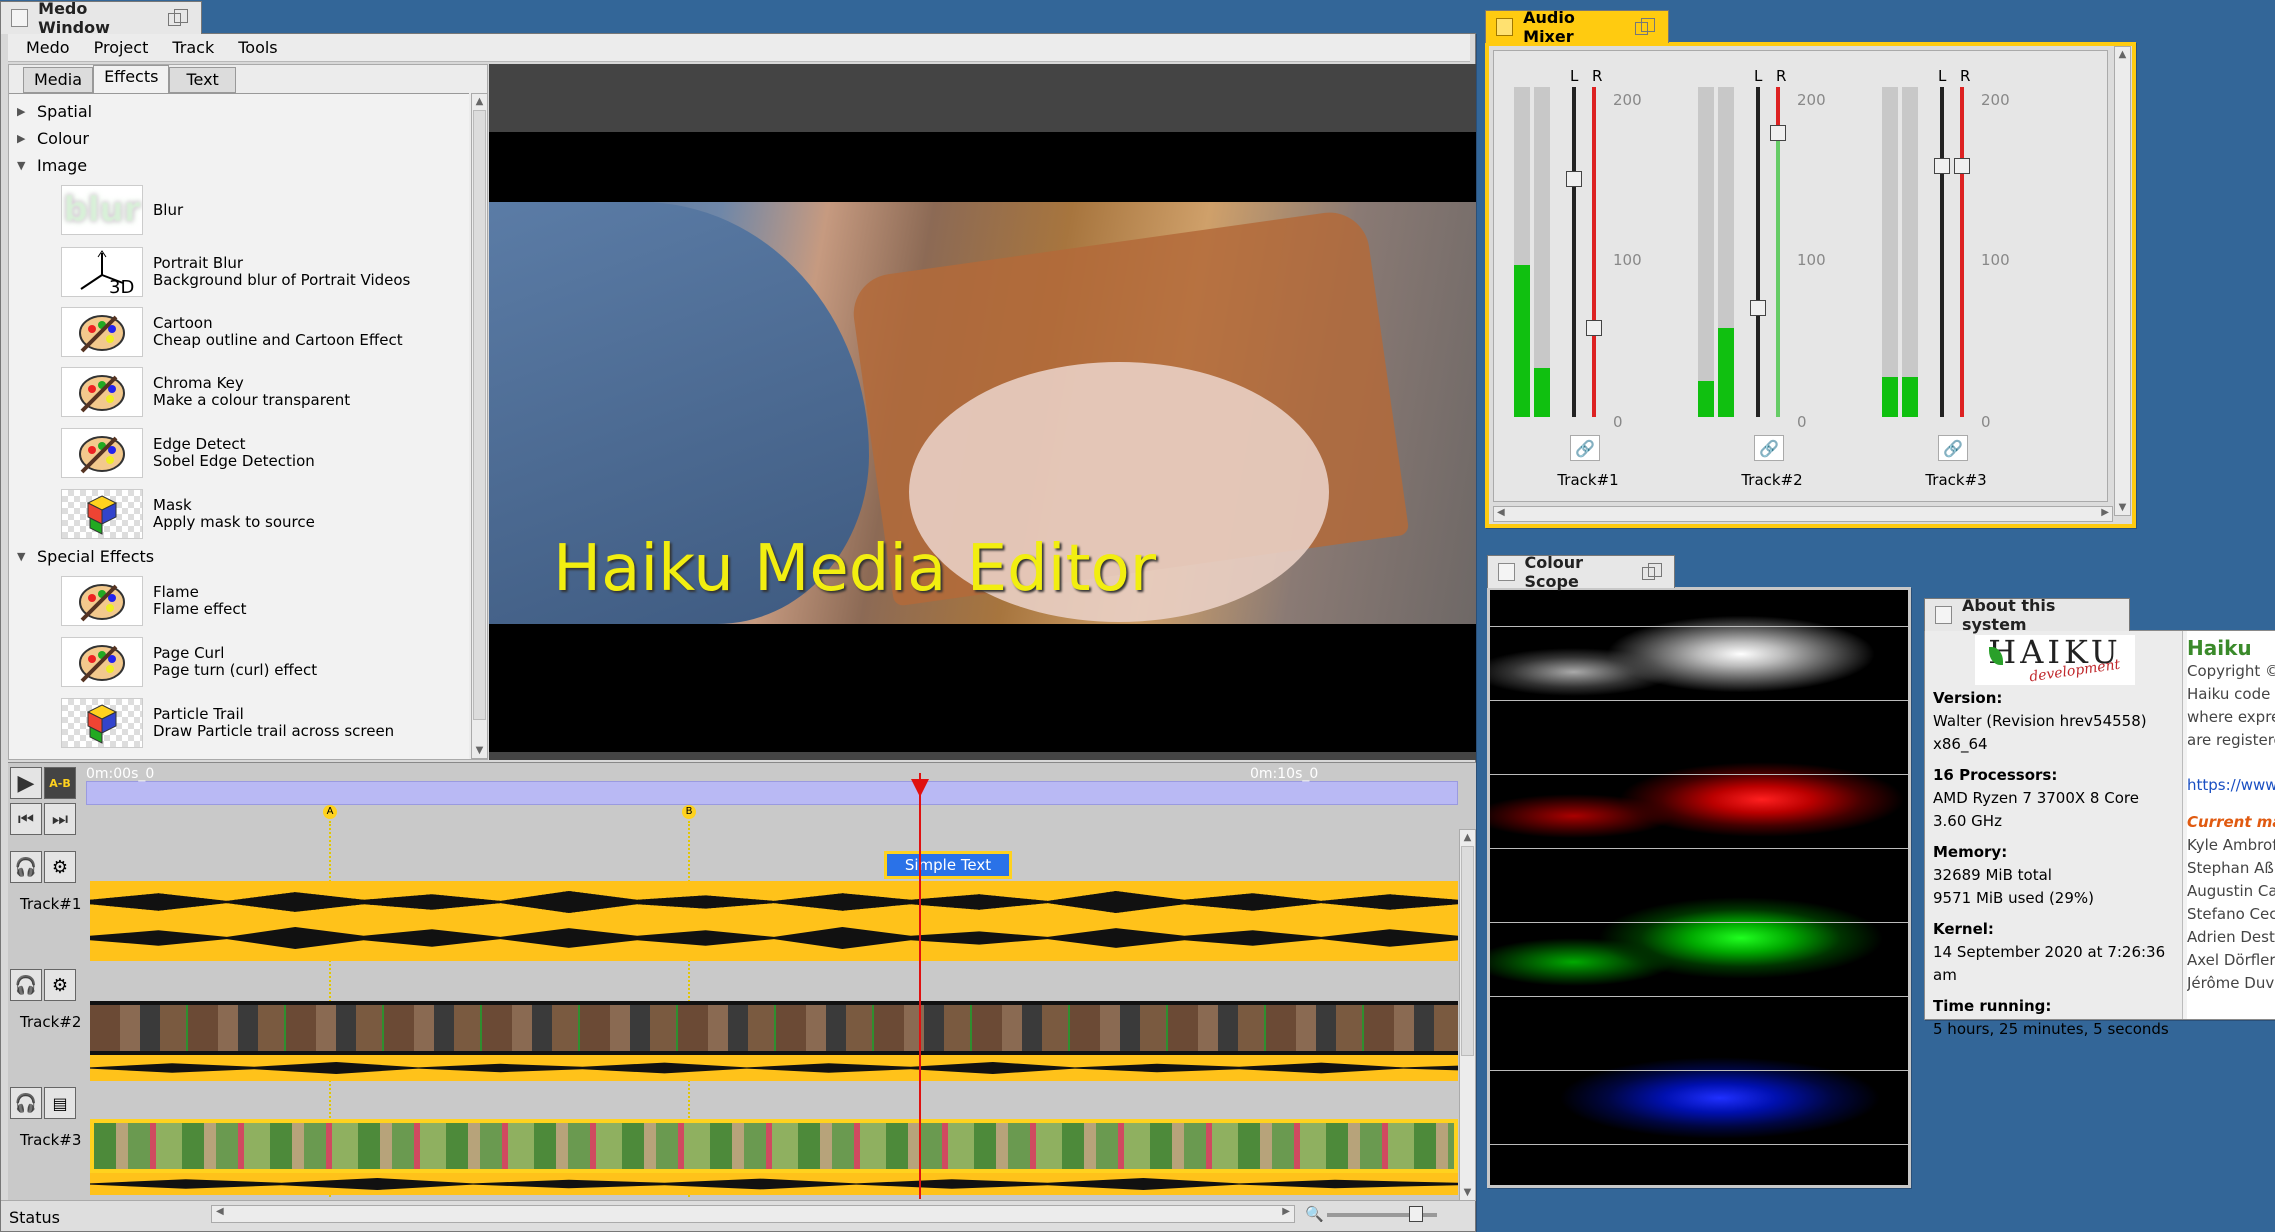 The width and height of the screenshot is (2275, 1232). What do you see at coordinates (1890, 397) in the screenshot?
I see `meter-left-level` at bounding box center [1890, 397].